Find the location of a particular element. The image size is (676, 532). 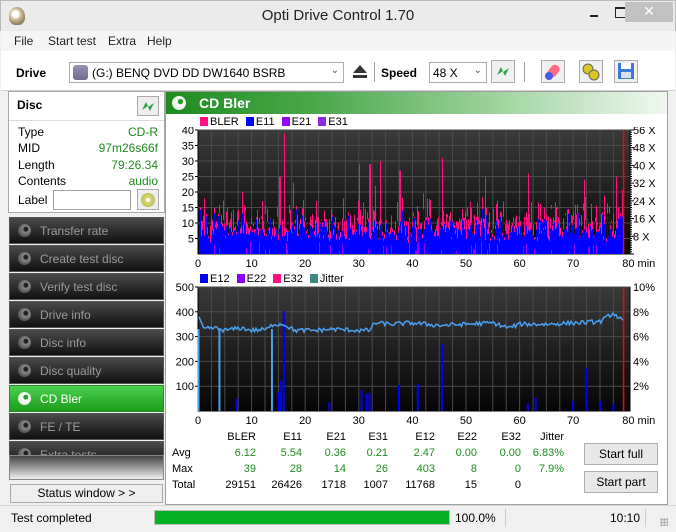

drive-select: (G:) BENQ DVD DD DW1640 BSRB ⌄ is located at coordinates (206, 72).